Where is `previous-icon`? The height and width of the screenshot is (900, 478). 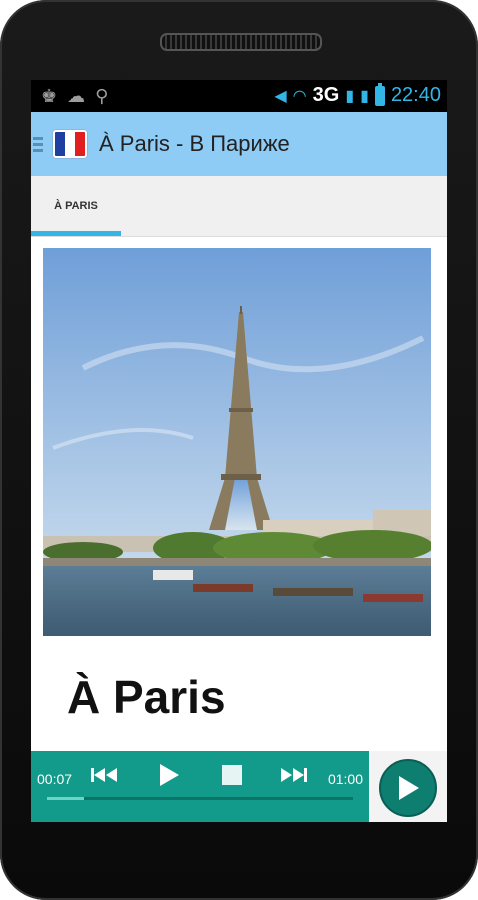 previous-icon is located at coordinates (105, 775).